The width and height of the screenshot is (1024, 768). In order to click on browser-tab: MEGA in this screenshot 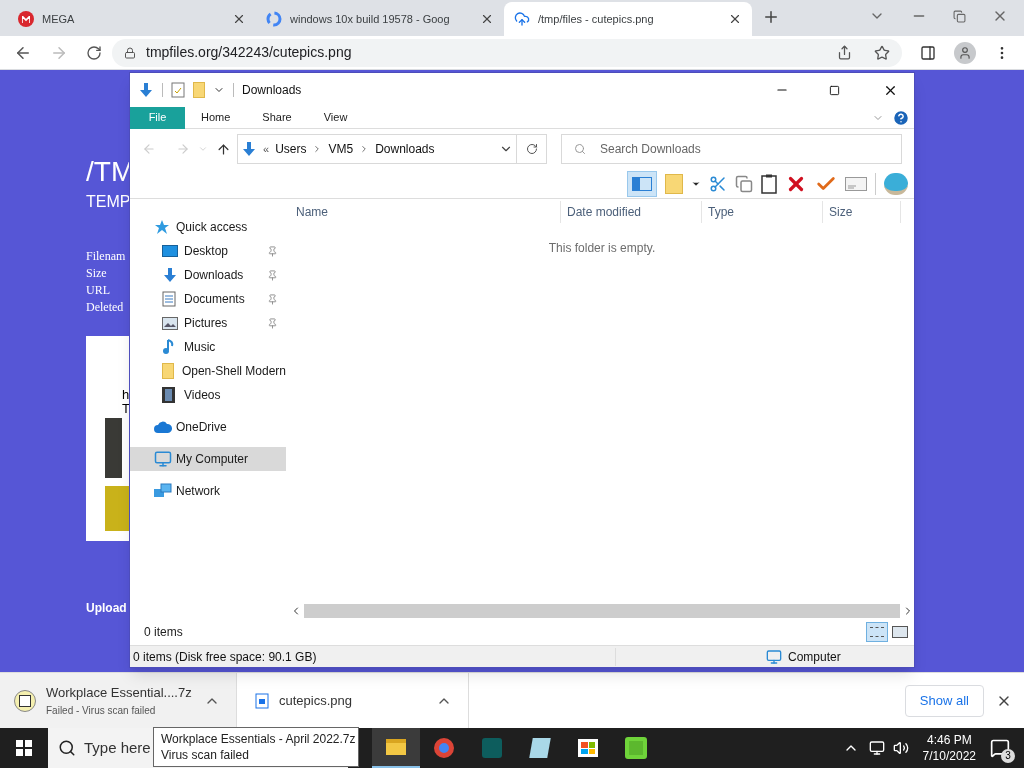, I will do `click(132, 19)`.